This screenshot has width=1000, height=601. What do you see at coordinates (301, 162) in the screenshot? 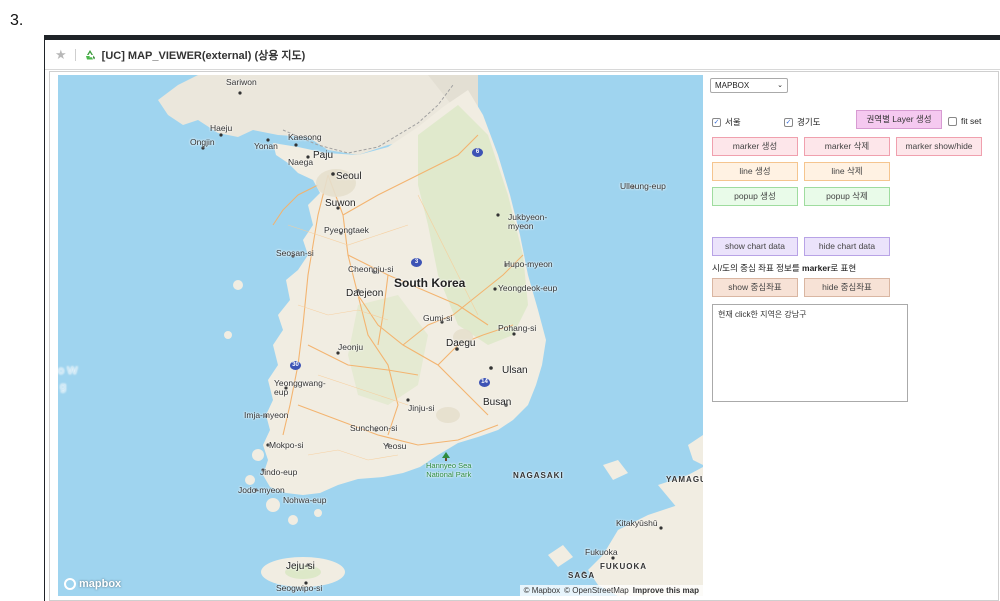
I see `label-naega: Naega` at bounding box center [301, 162].